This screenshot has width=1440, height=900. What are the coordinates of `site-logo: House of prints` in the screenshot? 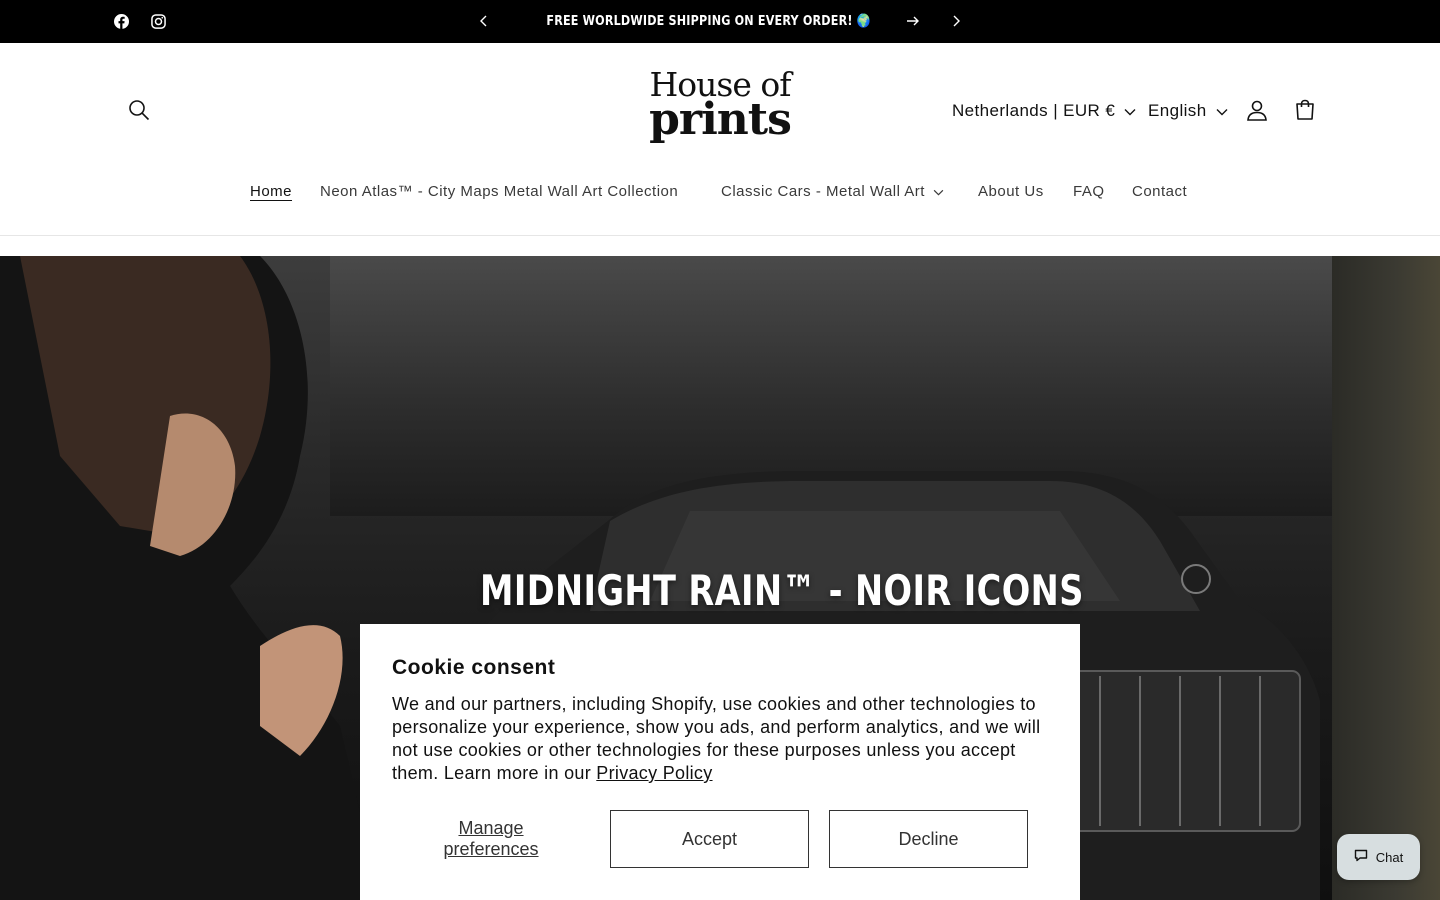 It's located at (720, 110).